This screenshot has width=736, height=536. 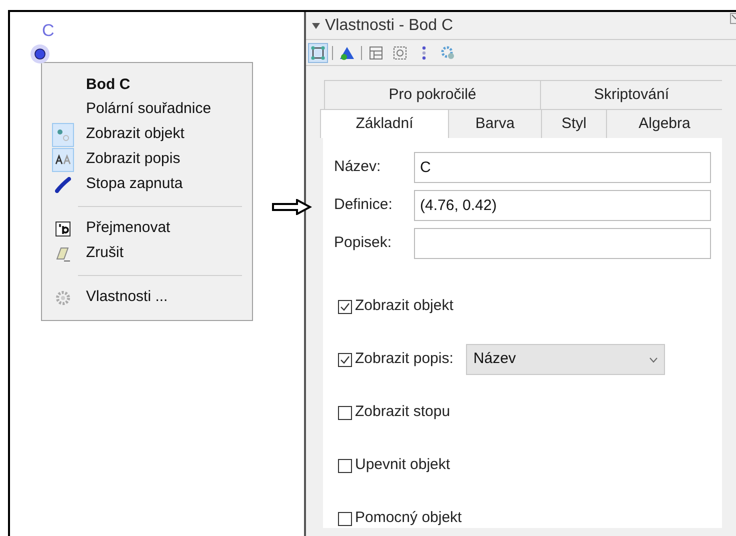 What do you see at coordinates (316, 25) in the screenshot?
I see `collapse-icon` at bounding box center [316, 25].